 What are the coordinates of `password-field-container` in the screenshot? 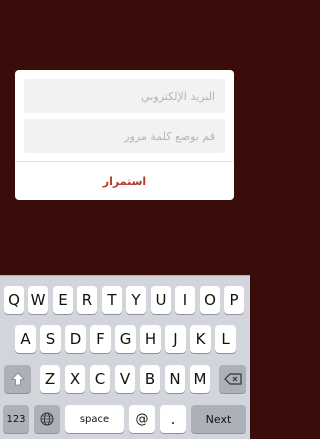 It's located at (124, 136).